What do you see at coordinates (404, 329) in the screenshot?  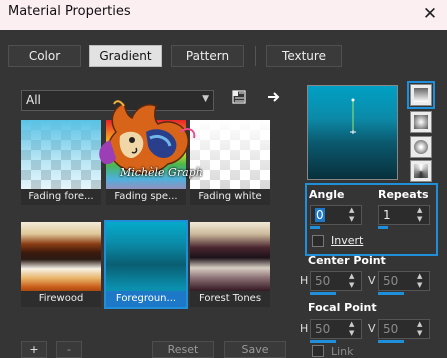 I see `focal-v-stepper: 50 ▲ ▼` at bounding box center [404, 329].